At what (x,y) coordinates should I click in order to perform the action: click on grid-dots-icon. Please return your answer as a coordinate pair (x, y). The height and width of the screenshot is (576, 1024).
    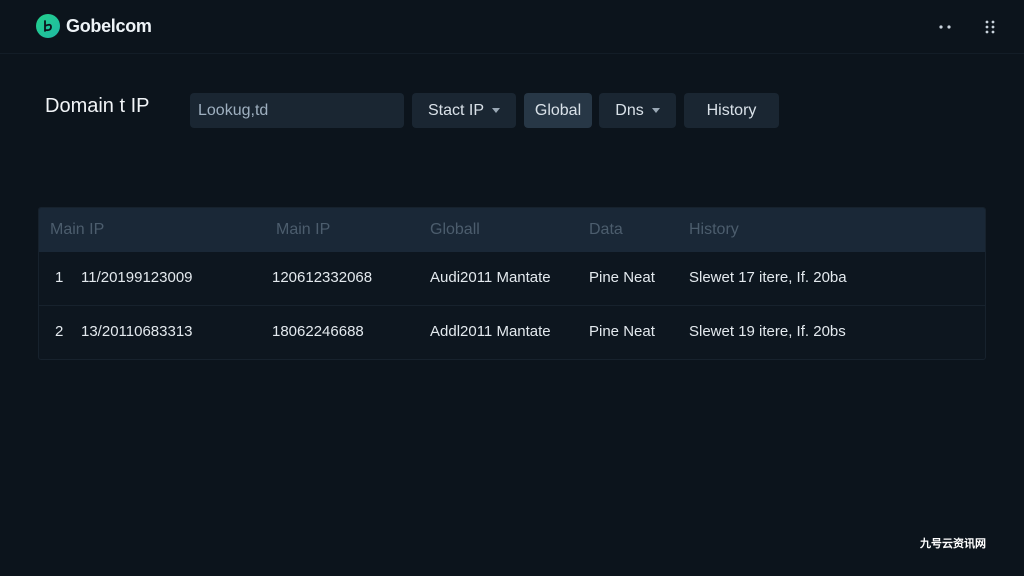
    Looking at the image, I should click on (990, 27).